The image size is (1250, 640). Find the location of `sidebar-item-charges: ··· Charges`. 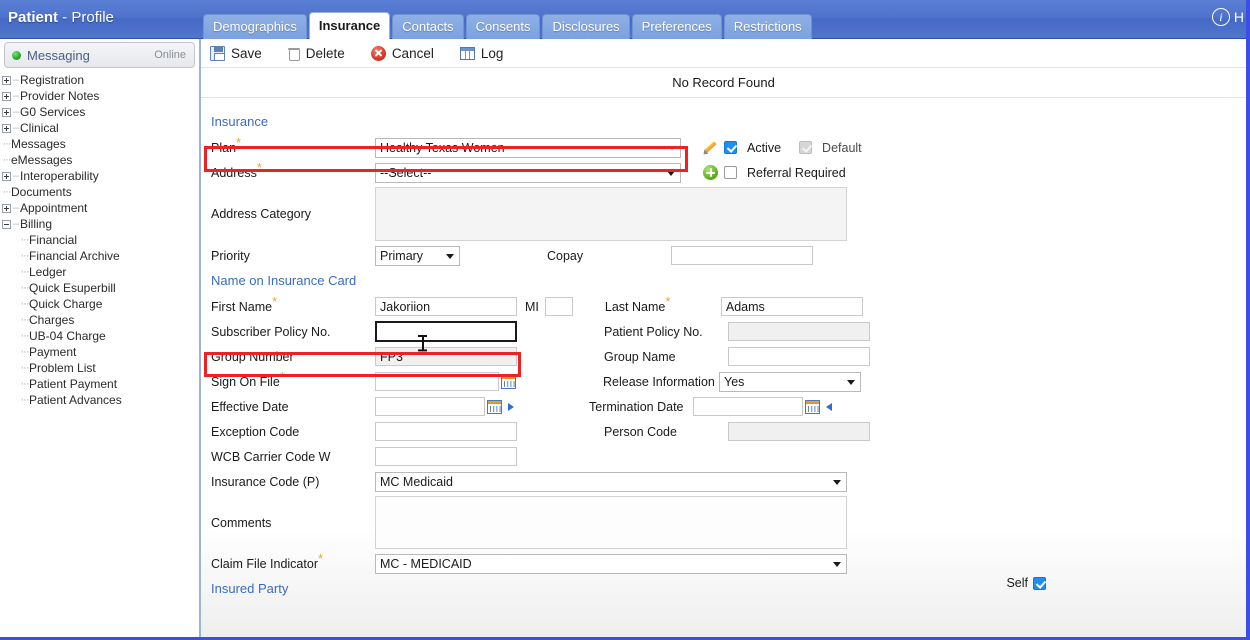

sidebar-item-charges: ··· Charges is located at coordinates (100, 320).